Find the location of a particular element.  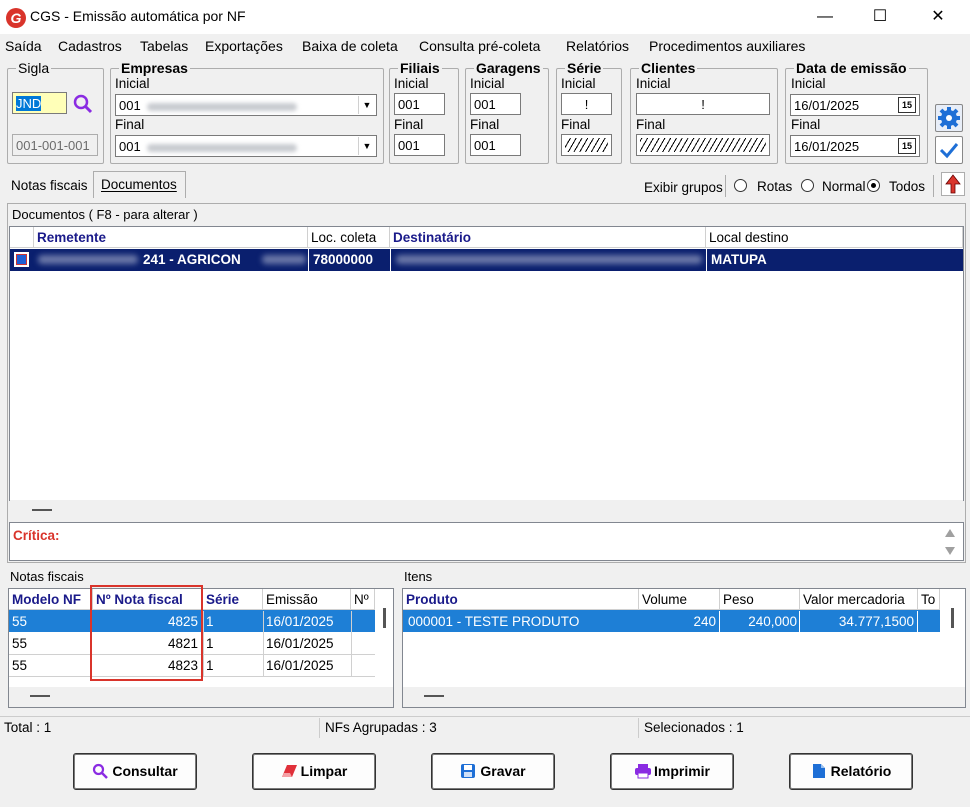

cell-valor: 34.777,1500 is located at coordinates (876, 621).